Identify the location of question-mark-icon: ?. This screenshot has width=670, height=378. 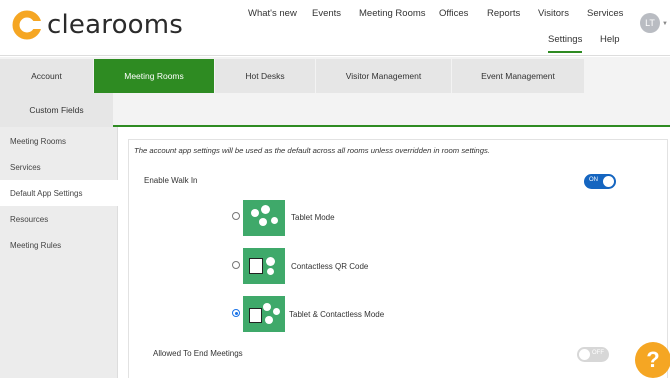
(653, 359).